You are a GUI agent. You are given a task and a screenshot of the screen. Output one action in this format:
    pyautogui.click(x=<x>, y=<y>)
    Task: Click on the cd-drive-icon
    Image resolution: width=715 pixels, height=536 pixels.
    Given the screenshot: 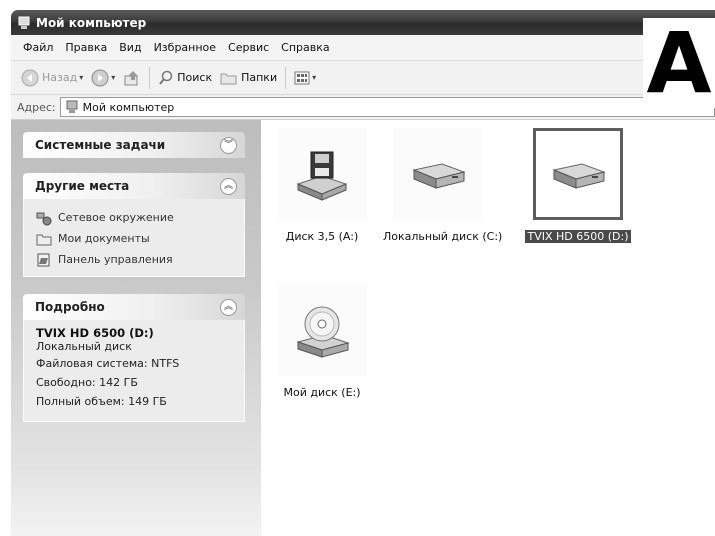 What is the action you would take?
    pyautogui.click(x=323, y=332)
    